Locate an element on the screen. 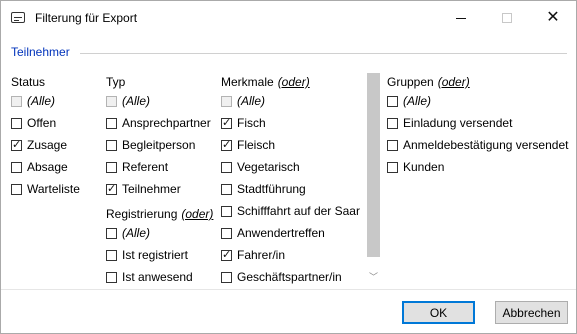 The image size is (577, 334). registrierung-option: Ist registriert is located at coordinates (147, 255).